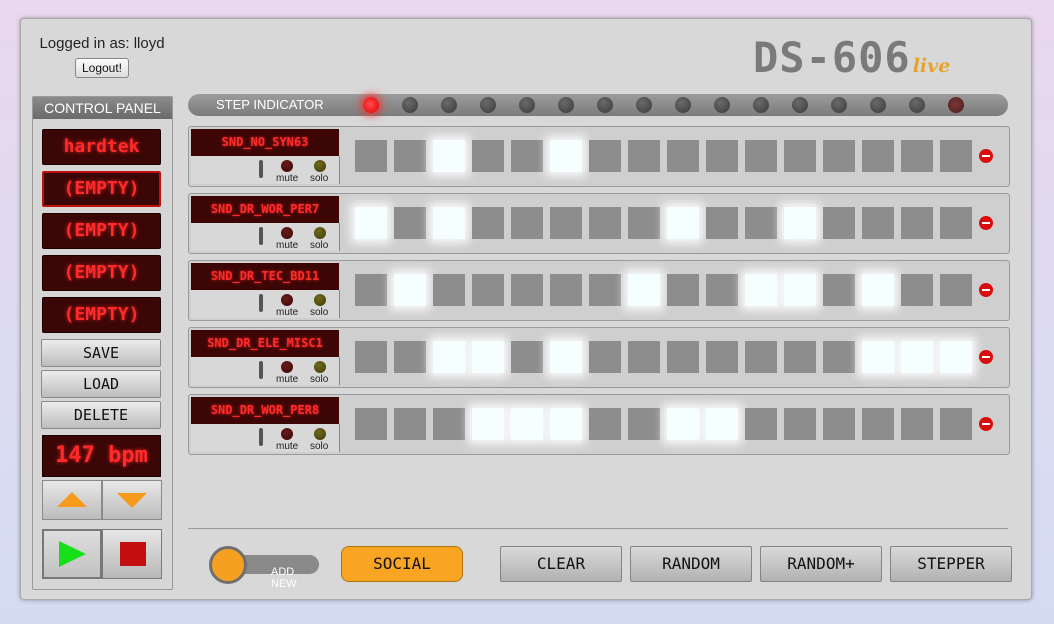 This screenshot has height=624, width=1054. What do you see at coordinates (228, 565) in the screenshot?
I see `toggle-knob` at bounding box center [228, 565].